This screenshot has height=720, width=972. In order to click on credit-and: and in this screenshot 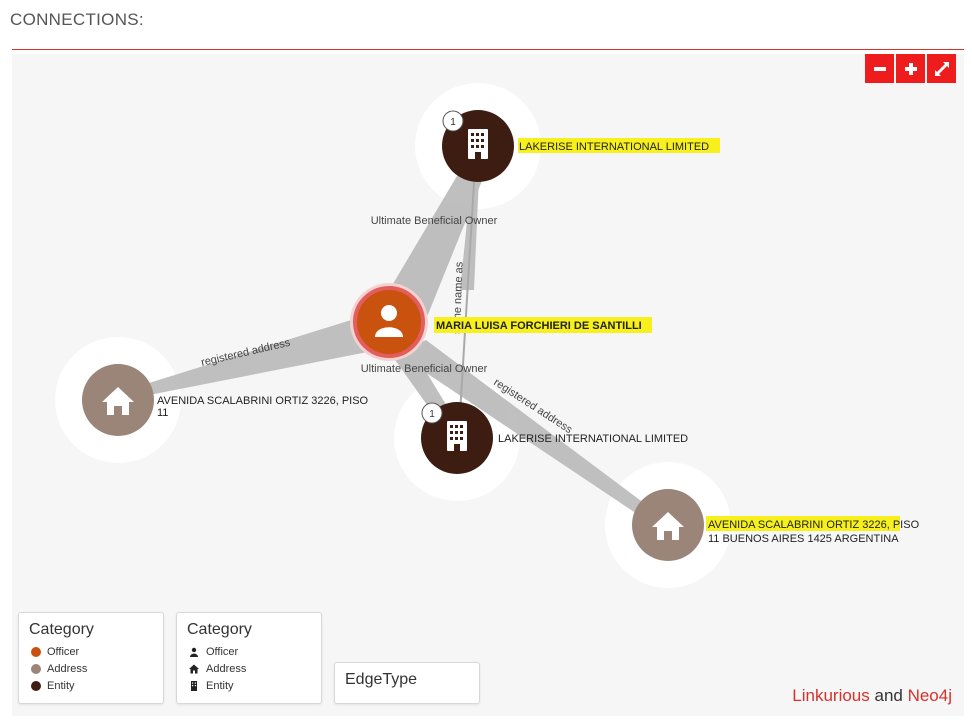, I will do `click(888, 695)`.